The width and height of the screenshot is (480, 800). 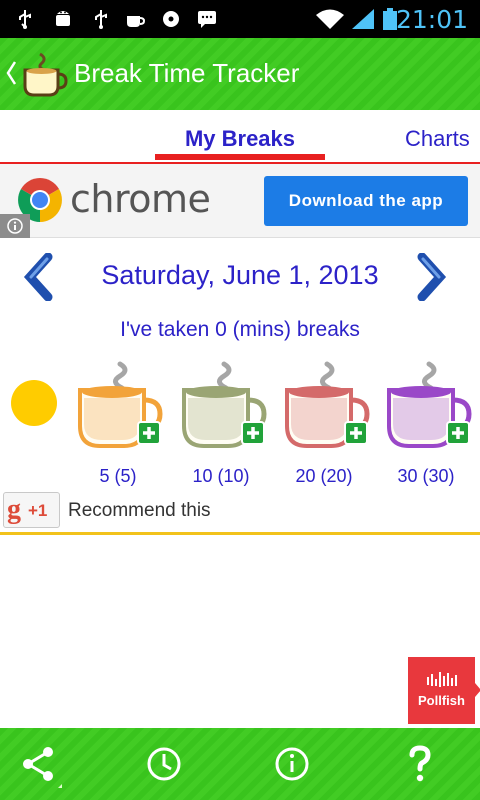 I want to click on ad-banner: chrome Download the app, so click(x=240, y=201).